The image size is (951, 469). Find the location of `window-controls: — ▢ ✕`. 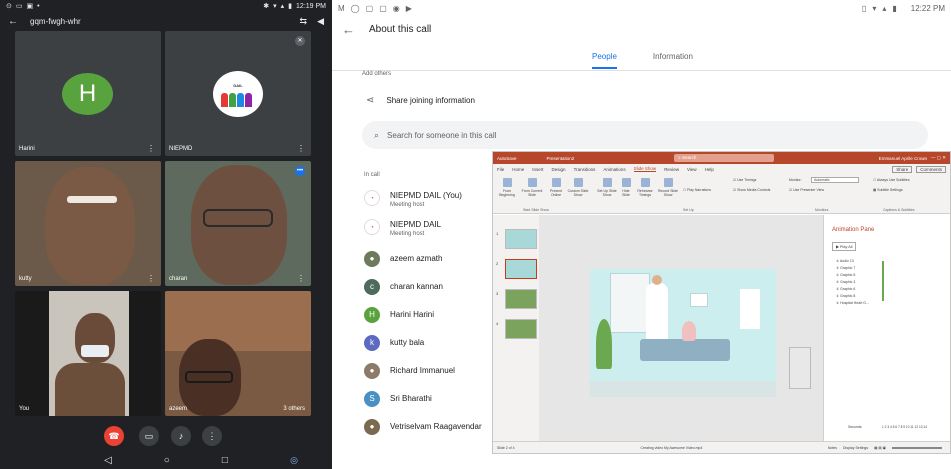

window-controls: — ▢ ✕ is located at coordinates (938, 158).